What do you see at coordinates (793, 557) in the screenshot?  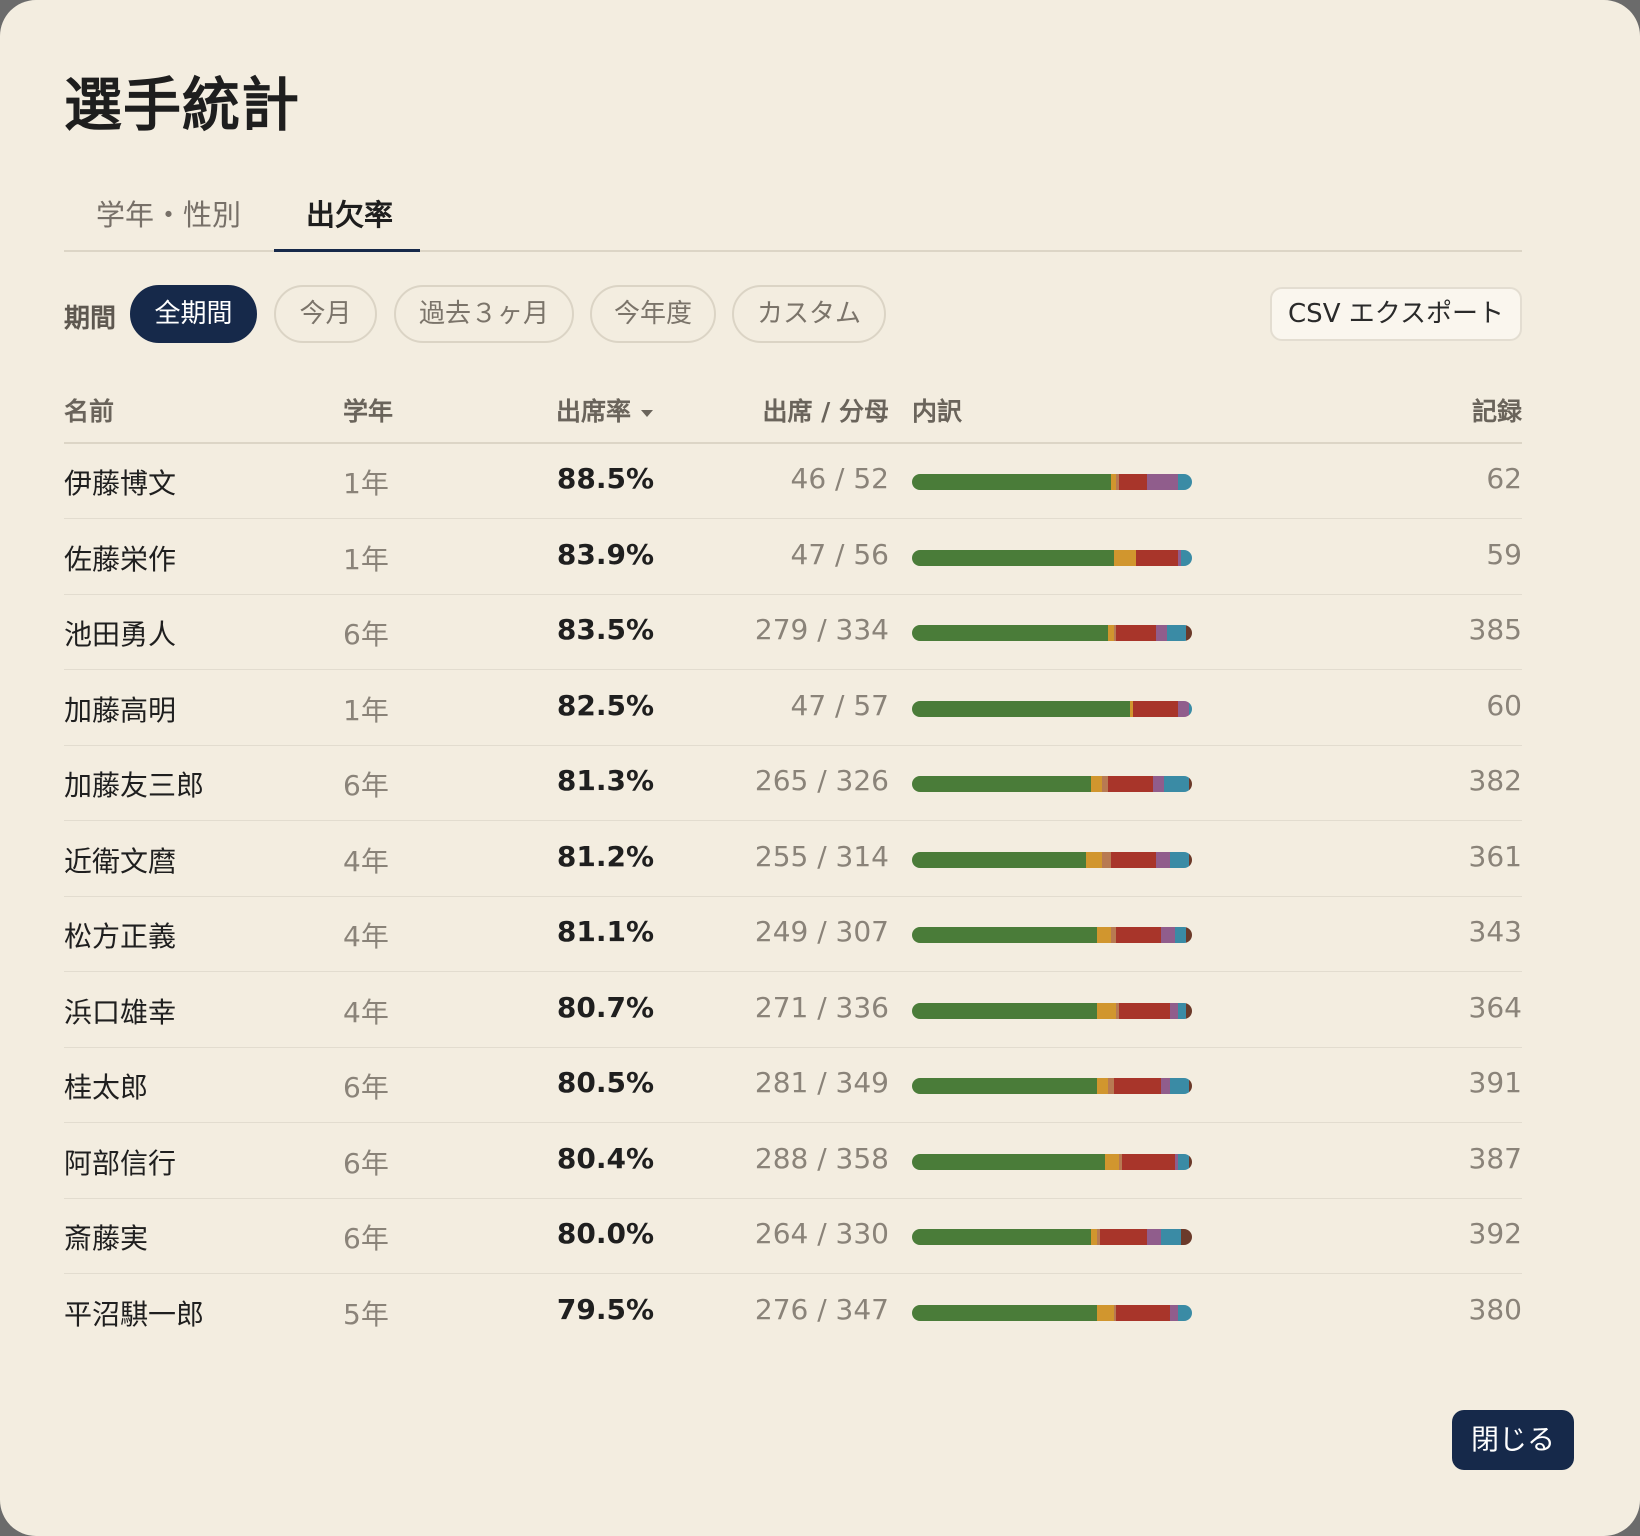 I see `table-row: 佐藤栄作 1年 83.9% 47 / 56 59` at bounding box center [793, 557].